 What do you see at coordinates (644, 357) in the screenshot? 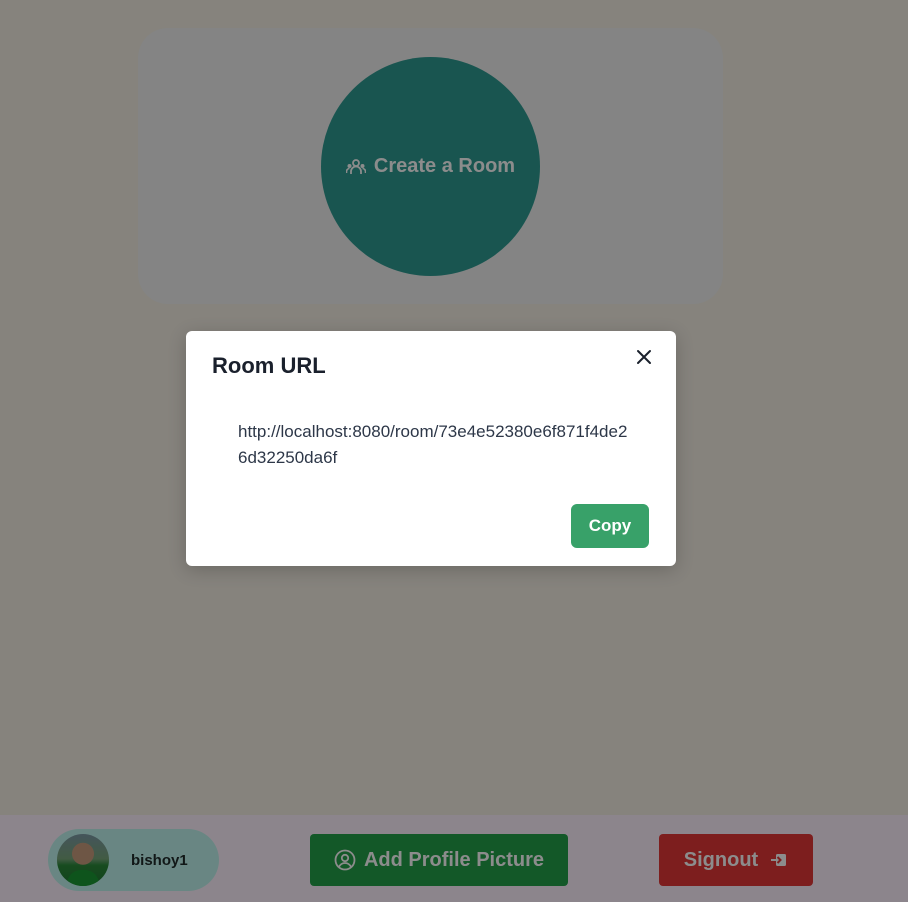
I see `close-icon` at bounding box center [644, 357].